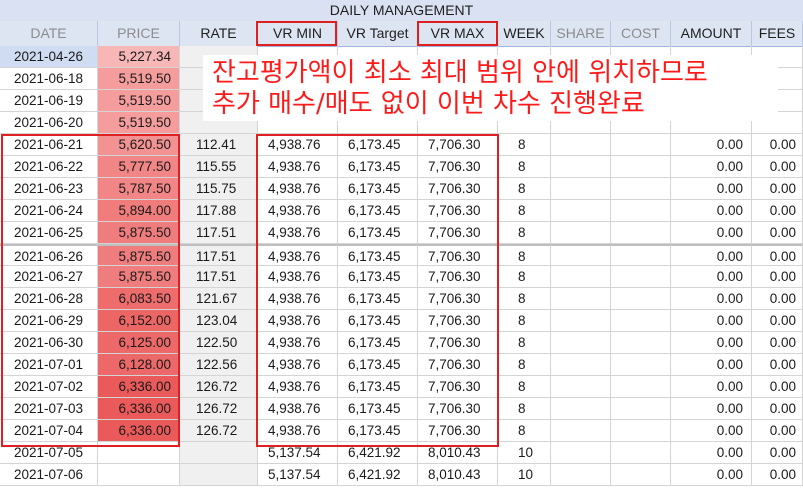 The image size is (803, 493). What do you see at coordinates (139, 167) in the screenshot?
I see `price-cell: 5,777.50` at bounding box center [139, 167].